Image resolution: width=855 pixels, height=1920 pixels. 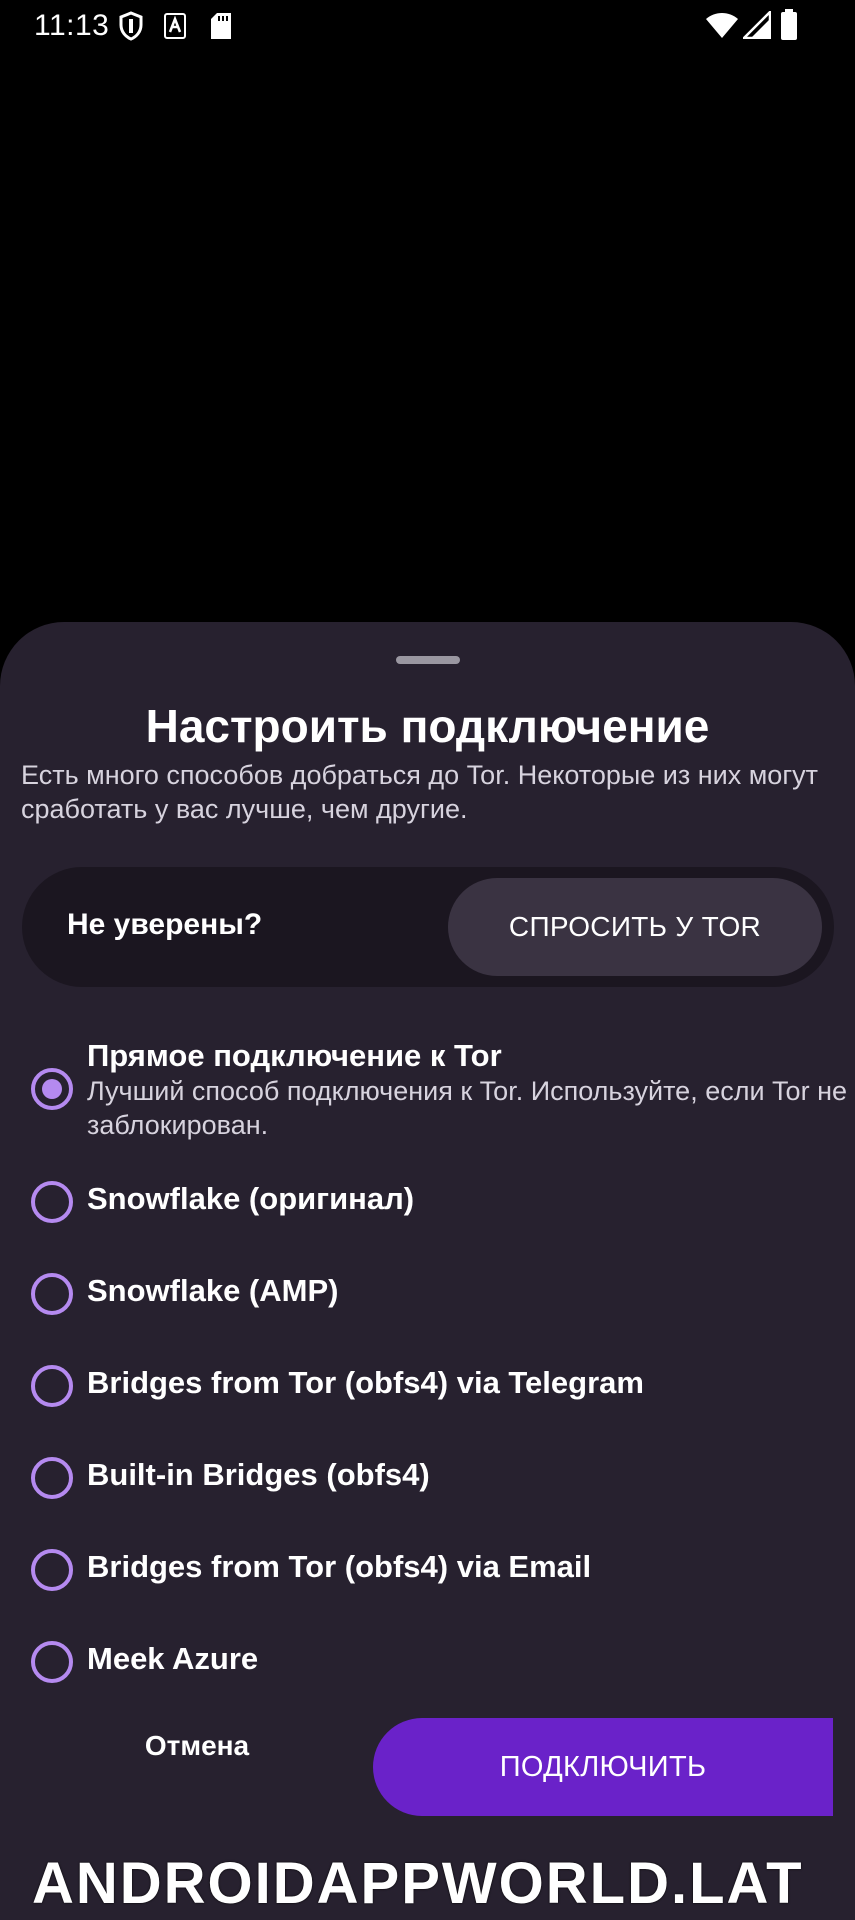 What do you see at coordinates (131, 26) in the screenshot?
I see `shield-icon` at bounding box center [131, 26].